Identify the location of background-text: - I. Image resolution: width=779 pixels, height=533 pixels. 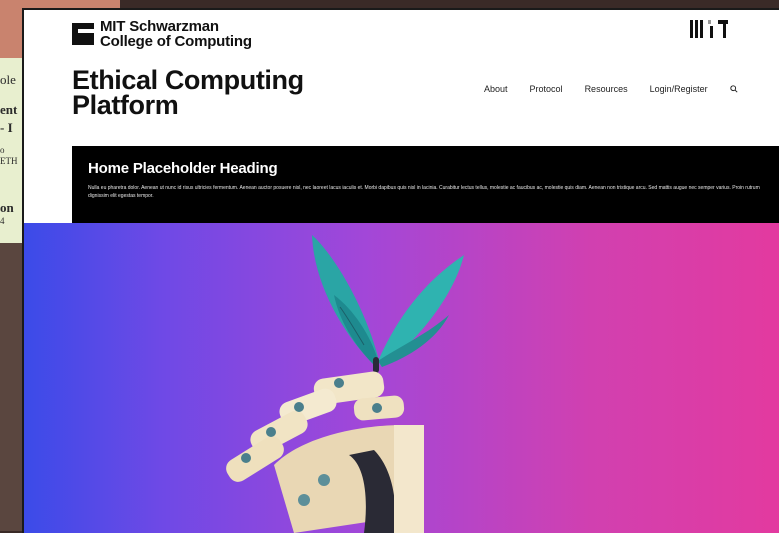
(6, 127).